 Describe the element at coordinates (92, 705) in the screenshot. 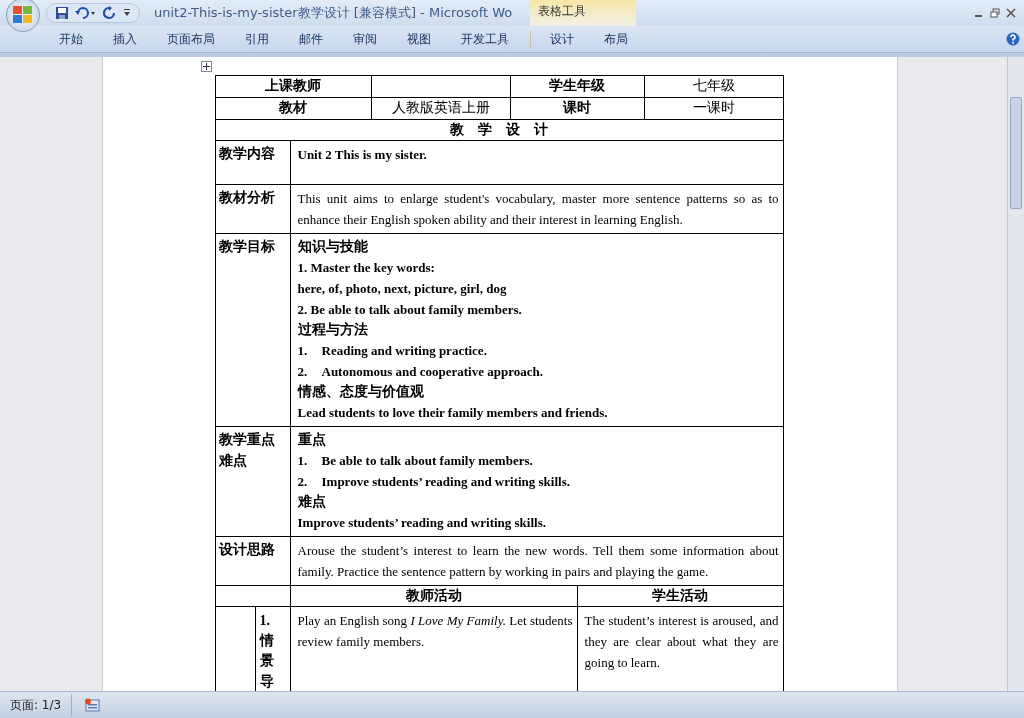

I see `document-status-icon` at that location.